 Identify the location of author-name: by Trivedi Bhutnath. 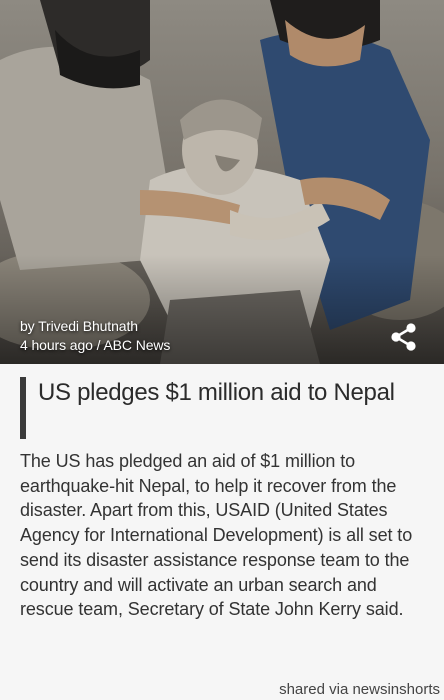
(79, 326).